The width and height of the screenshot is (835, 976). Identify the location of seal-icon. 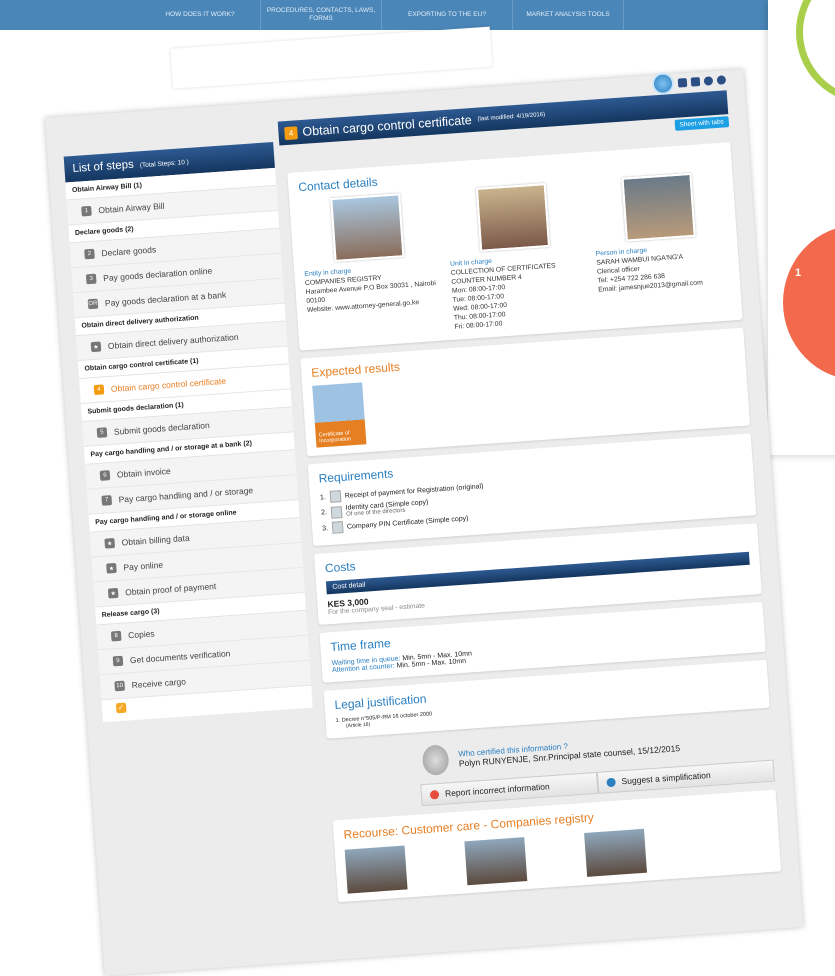
(435, 760).